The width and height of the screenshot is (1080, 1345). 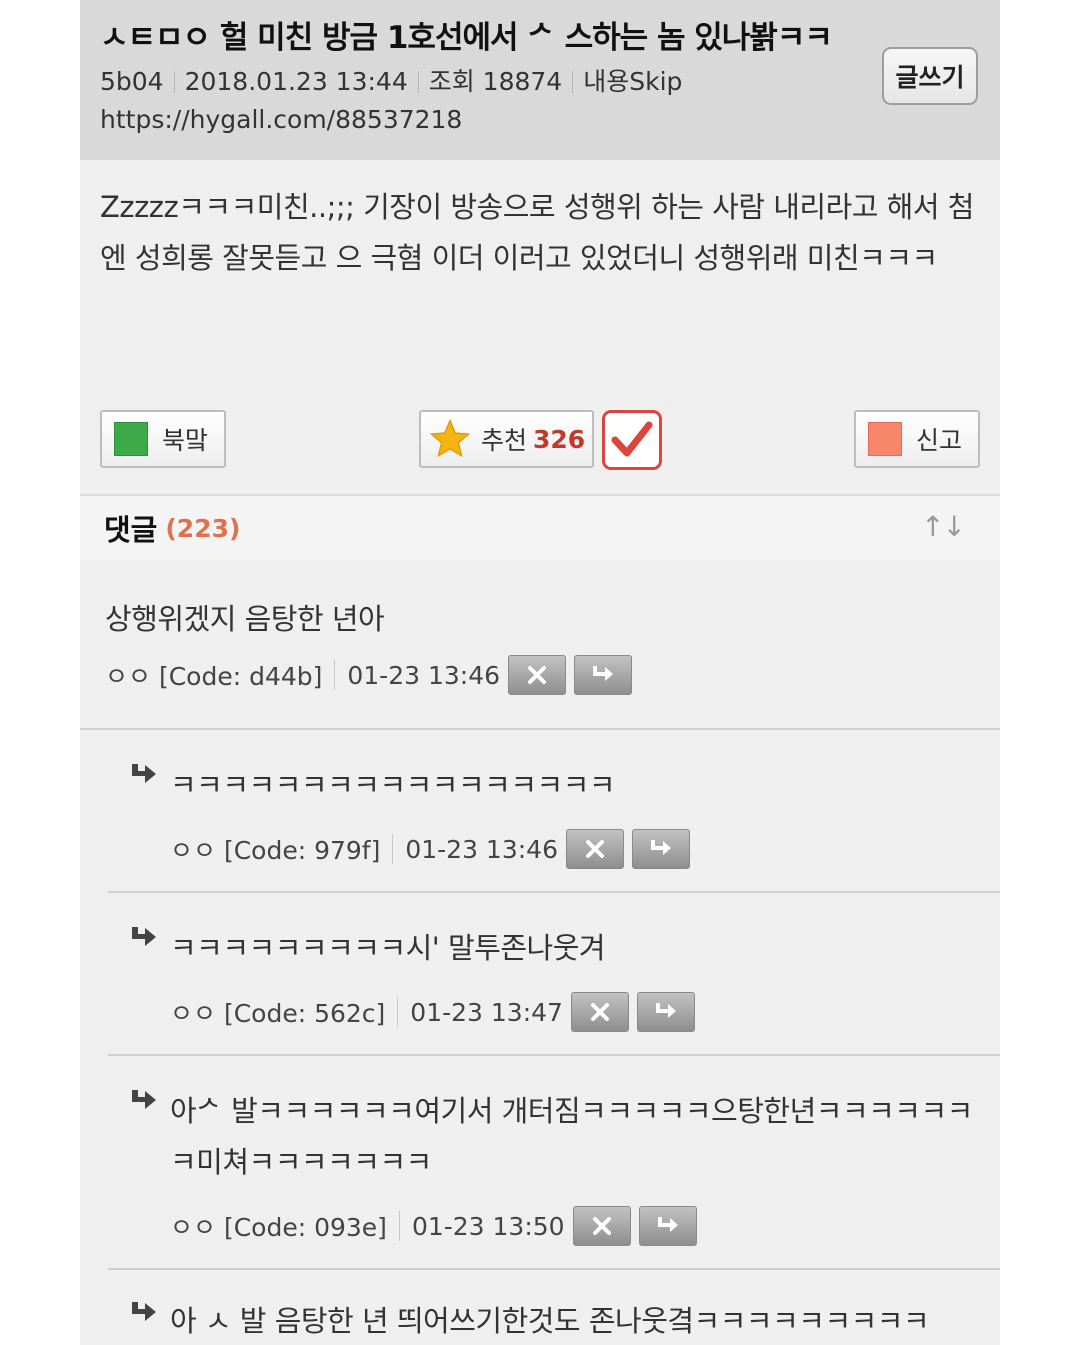 What do you see at coordinates (278, 1013) in the screenshot?
I see `comment-author: ㅇㅇ [Code: 562c]` at bounding box center [278, 1013].